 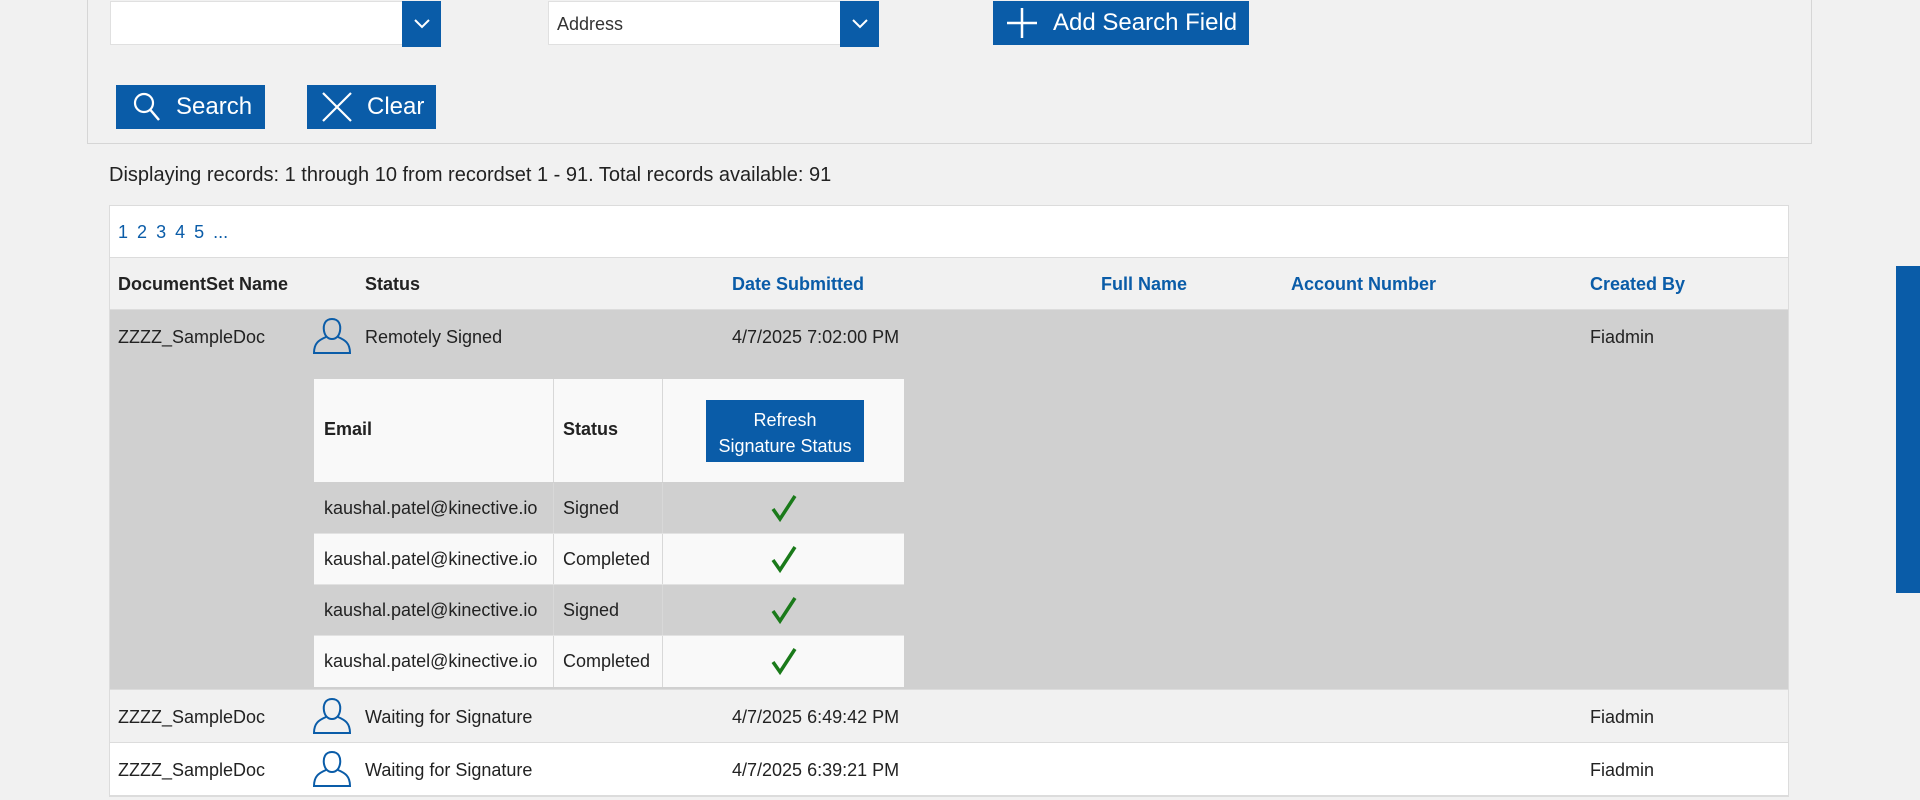 What do you see at coordinates (785, 446) in the screenshot?
I see `refresh-label-line2: Signature Status` at bounding box center [785, 446].